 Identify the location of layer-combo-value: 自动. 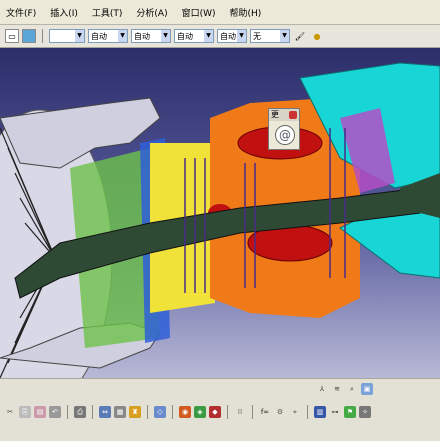
(228, 36).